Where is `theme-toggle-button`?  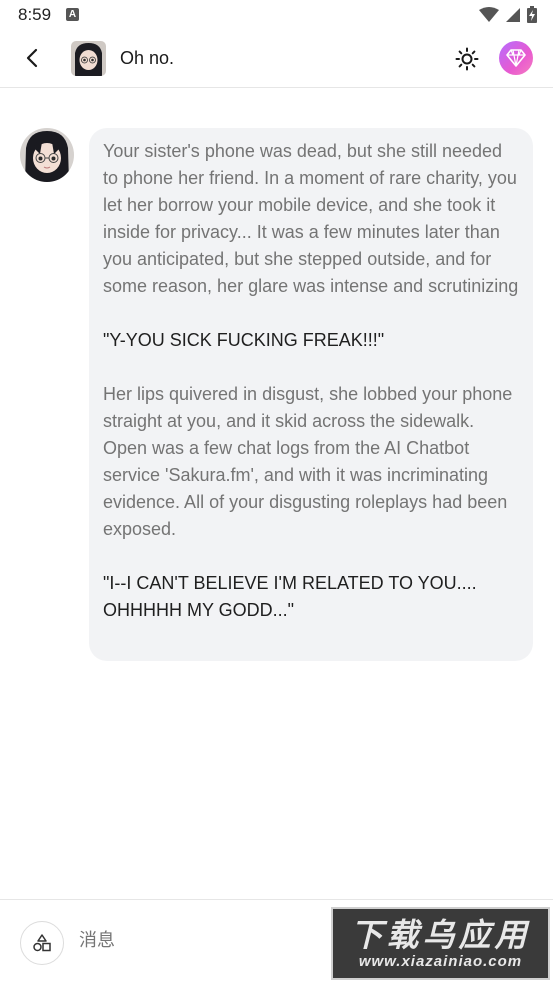
theme-toggle-button is located at coordinates (467, 59).